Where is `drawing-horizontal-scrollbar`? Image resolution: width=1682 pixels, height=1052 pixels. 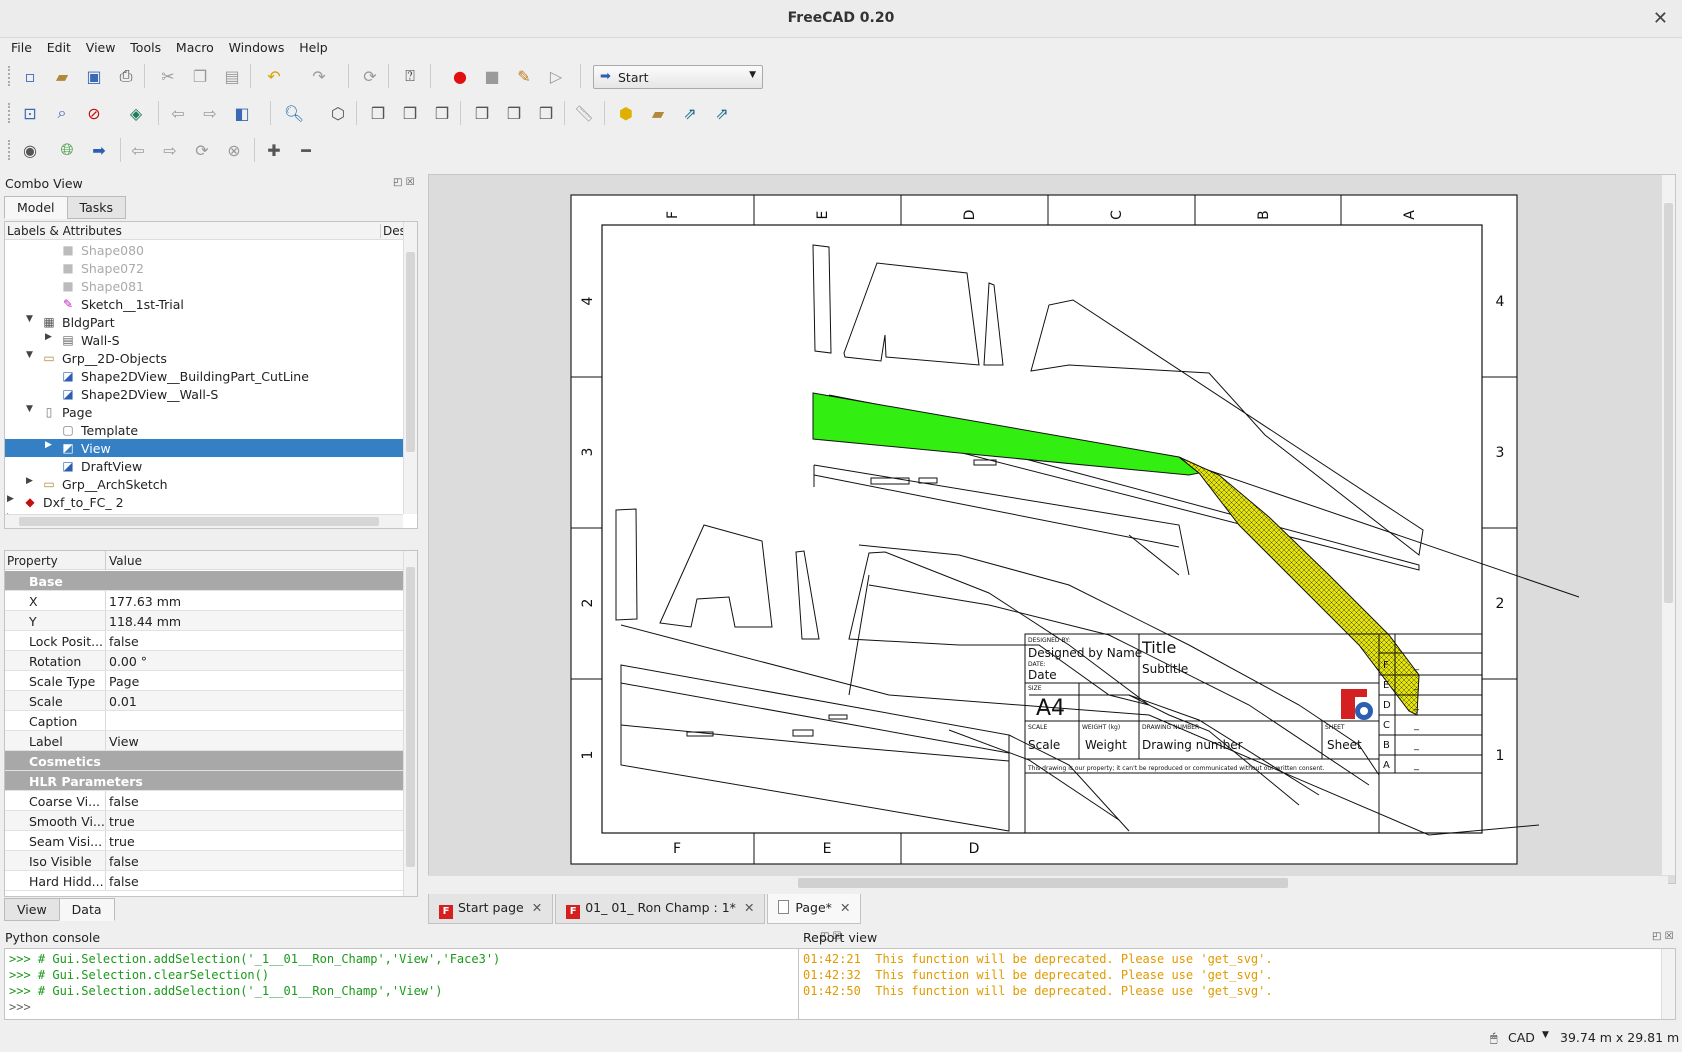 drawing-horizontal-scrollbar is located at coordinates (1048, 882).